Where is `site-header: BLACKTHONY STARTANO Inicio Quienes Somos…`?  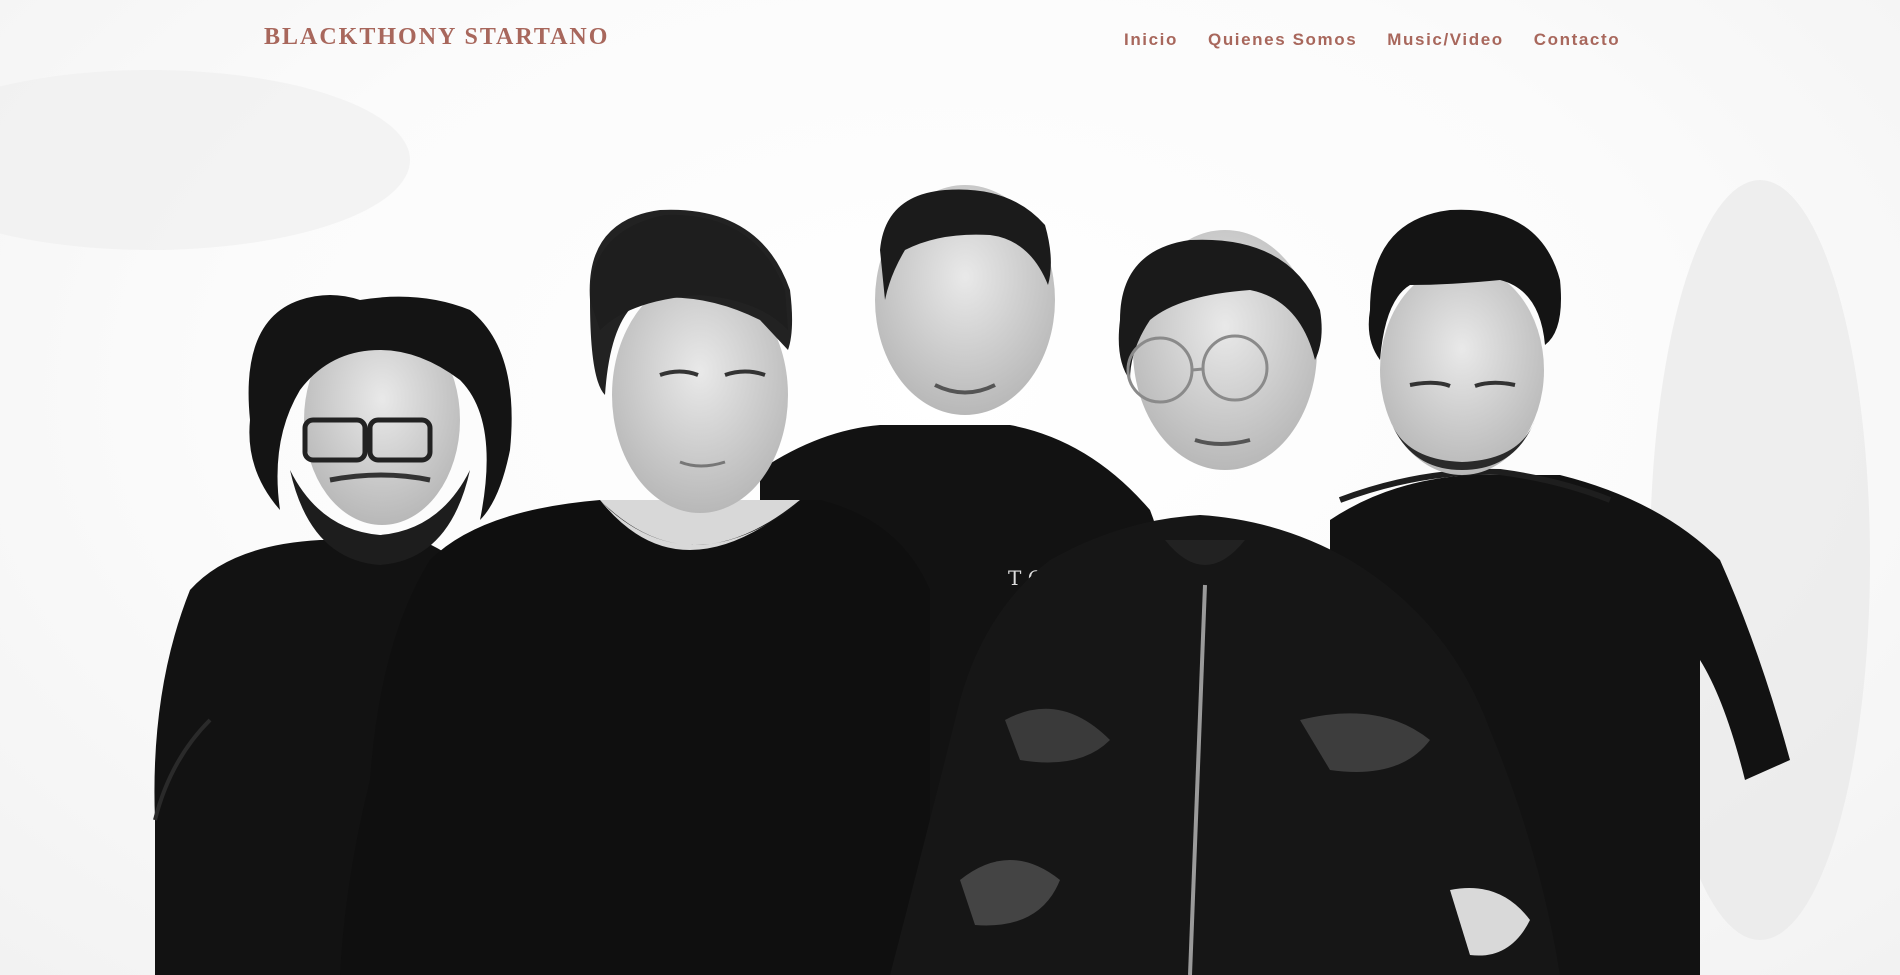
site-header: BLACKTHONY STARTANO Inicio Quienes Somos… is located at coordinates (950, 40).